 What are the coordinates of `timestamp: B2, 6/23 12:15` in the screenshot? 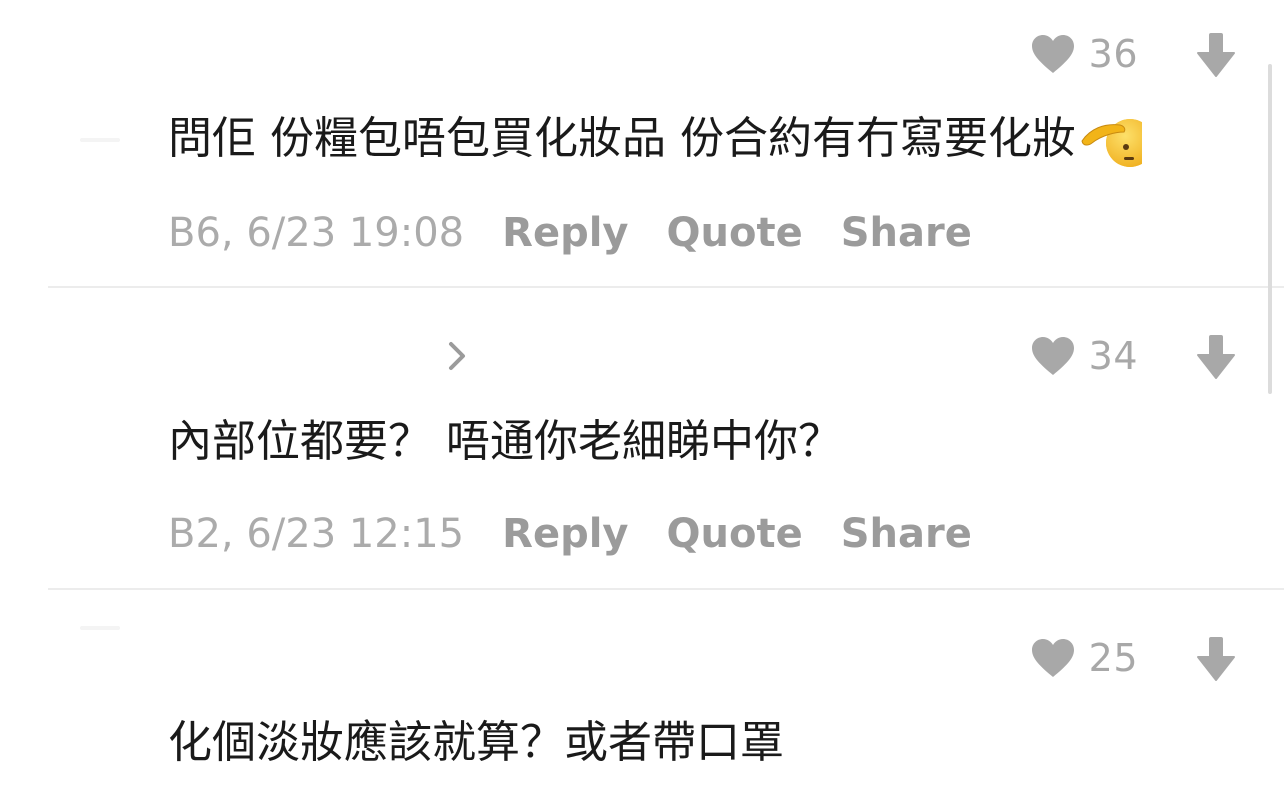 It's located at (316, 534).